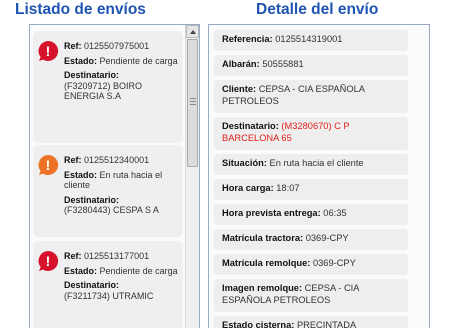 Image resolution: width=450 pixels, height=328 pixels. Describe the element at coordinates (80, 9) in the screenshot. I see `shipment-list-title: Listado de envíos` at that location.